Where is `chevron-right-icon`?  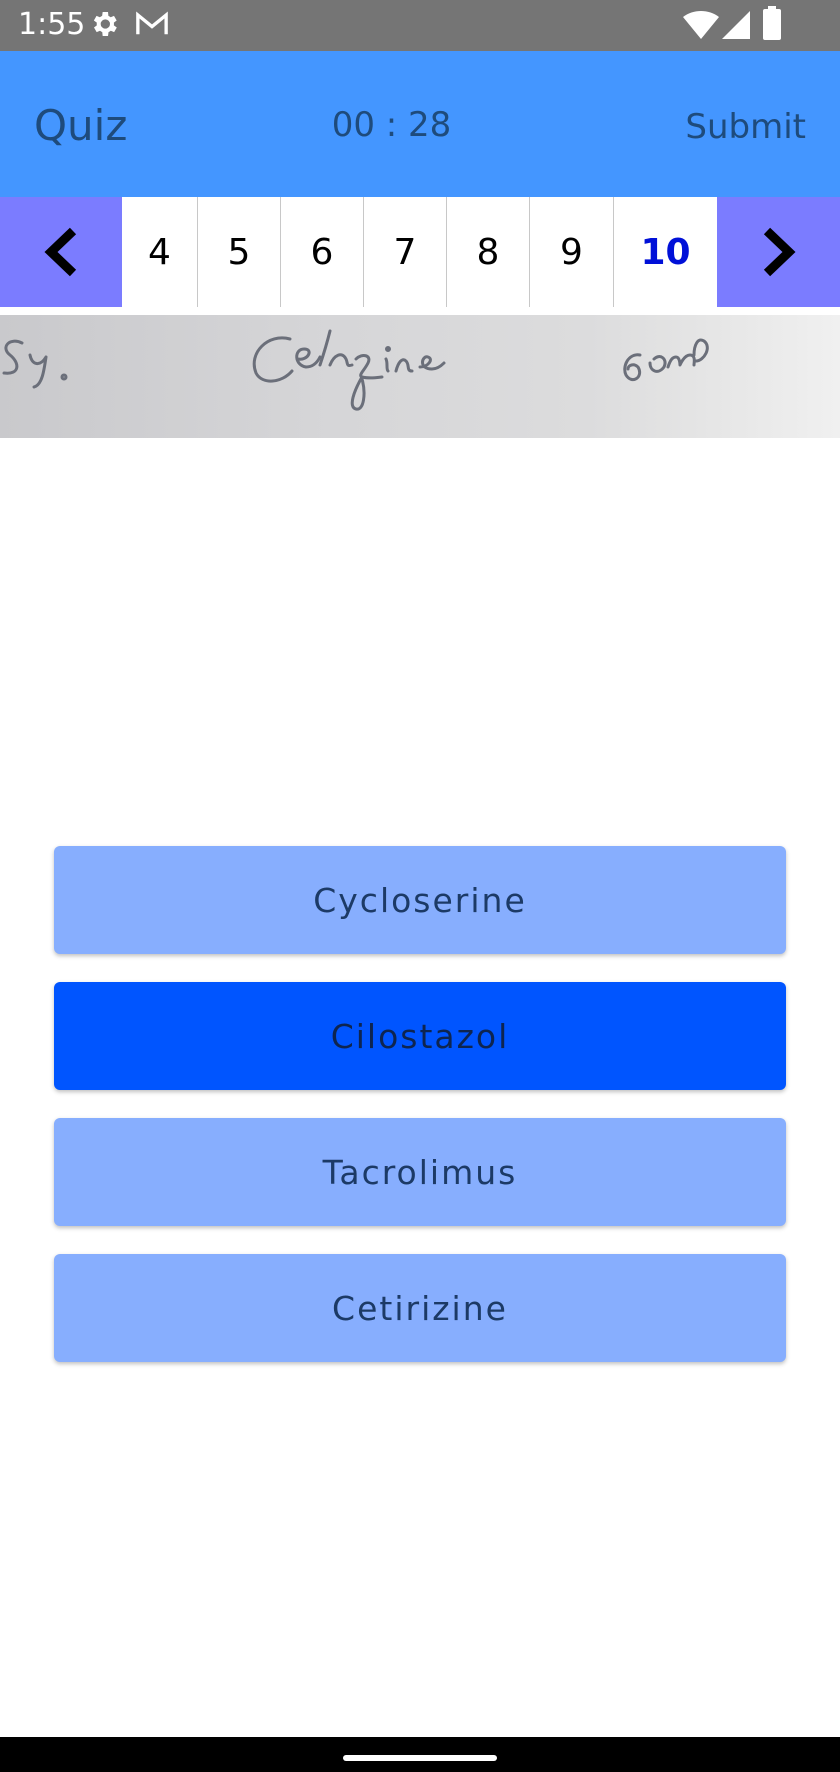
chevron-right-icon is located at coordinates (779, 252).